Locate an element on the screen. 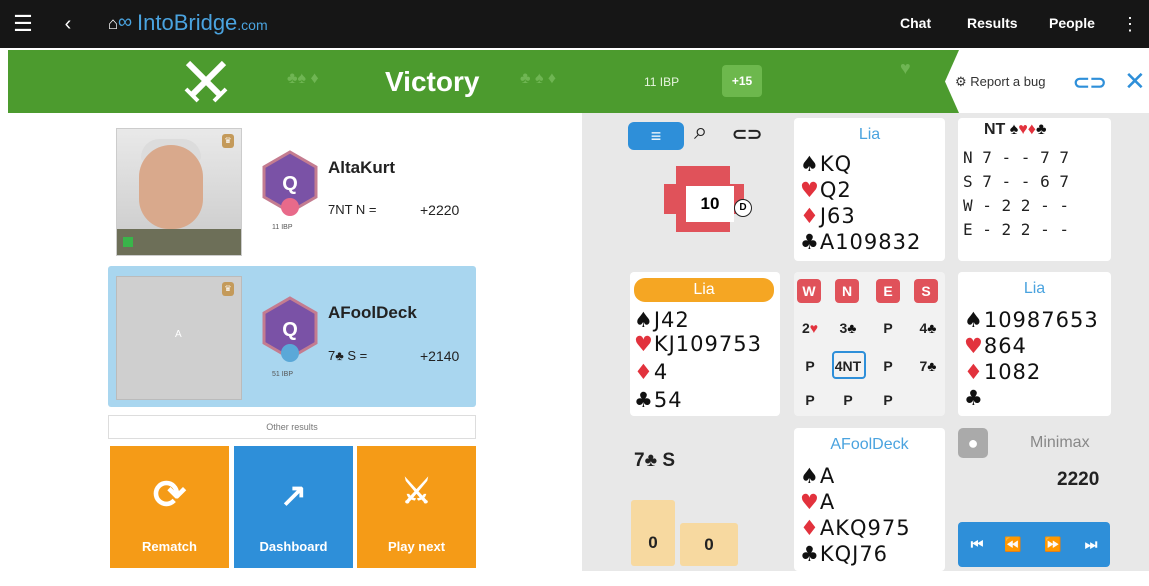  badge-letter: Q is located at coordinates (290, 330).